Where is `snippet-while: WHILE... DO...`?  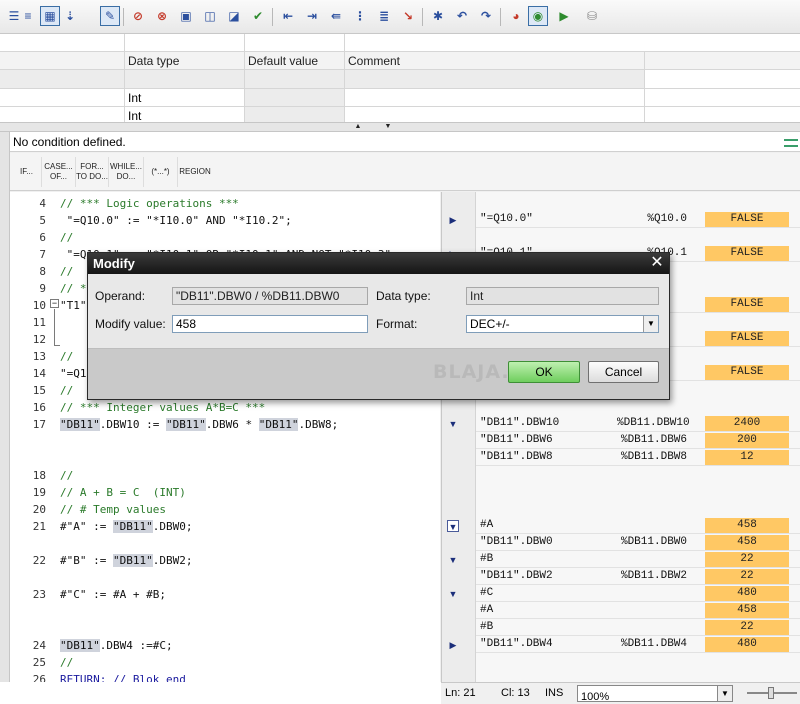
snippet-while: WHILE... DO... is located at coordinates (126, 172).